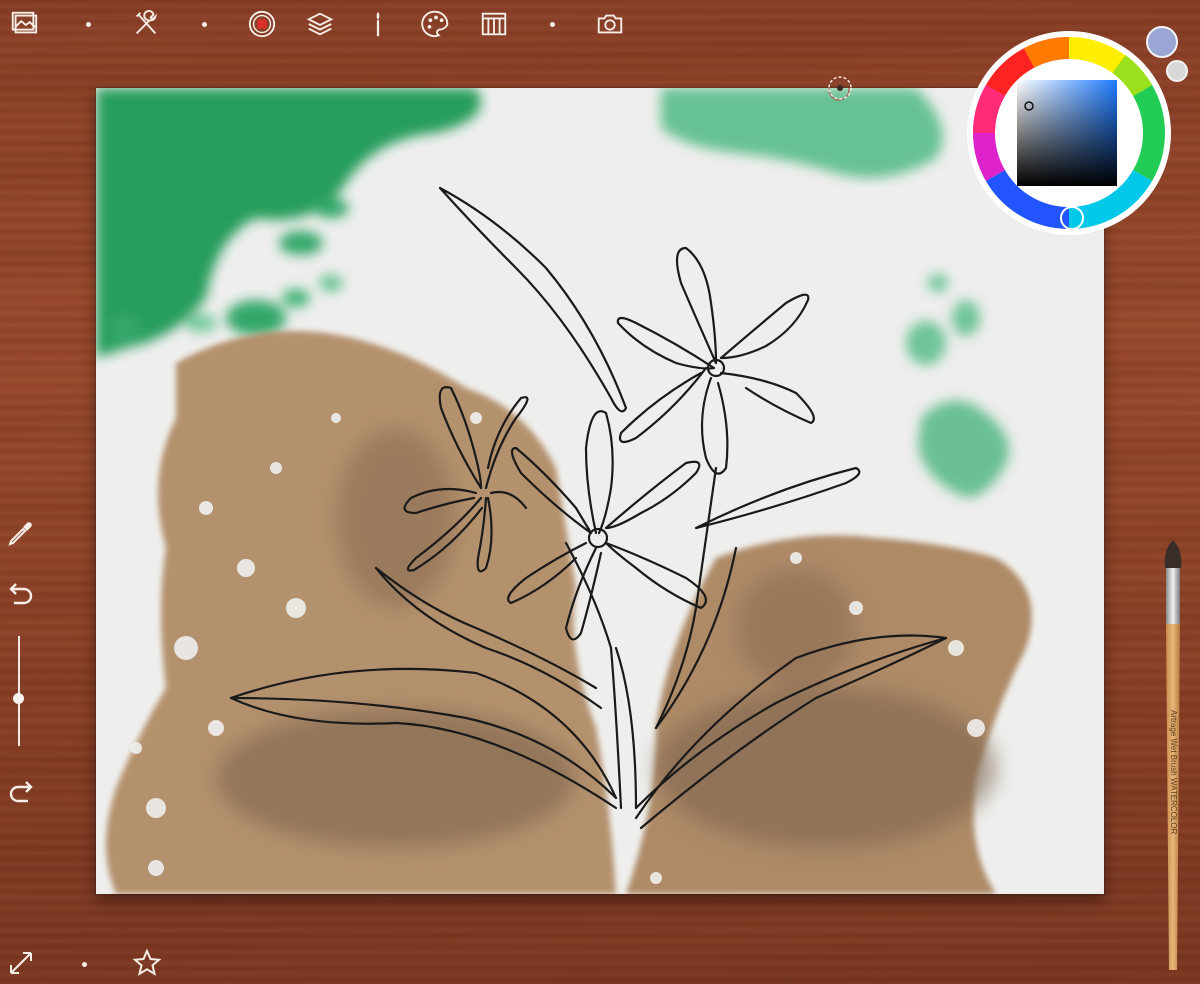 Image resolution: width=1200 pixels, height=984 pixels. Describe the element at coordinates (21, 791) in the screenshot. I see `redo-icon` at that location.